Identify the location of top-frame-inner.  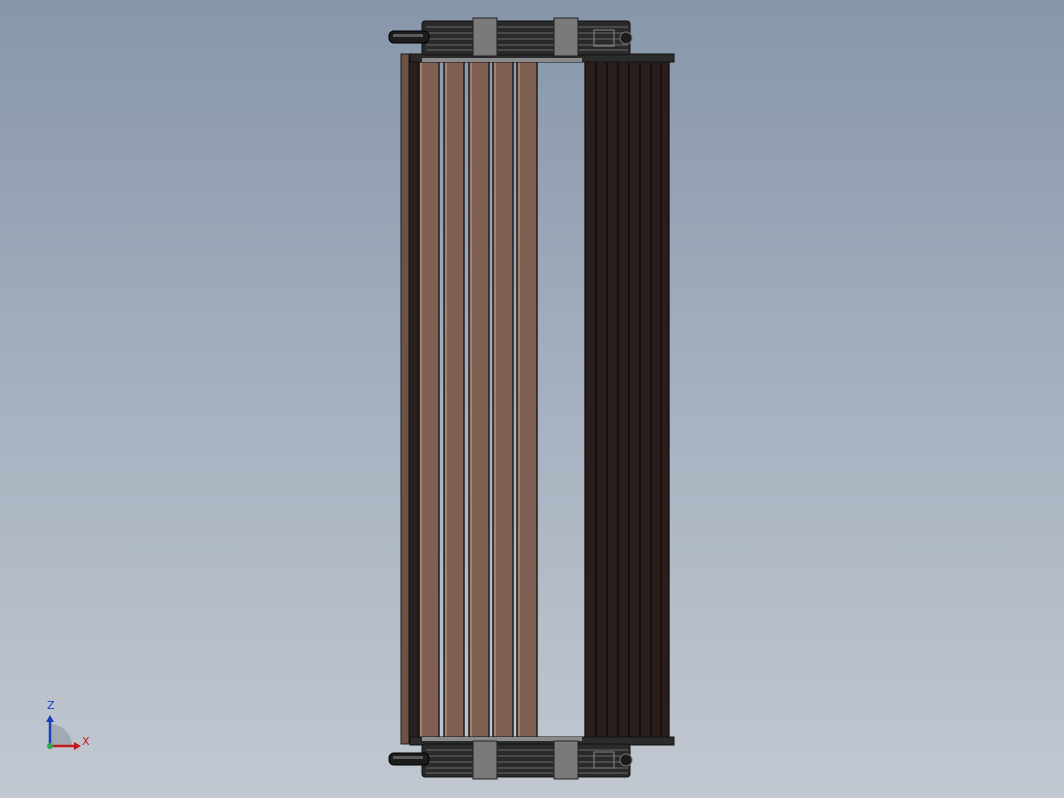
(502, 60).